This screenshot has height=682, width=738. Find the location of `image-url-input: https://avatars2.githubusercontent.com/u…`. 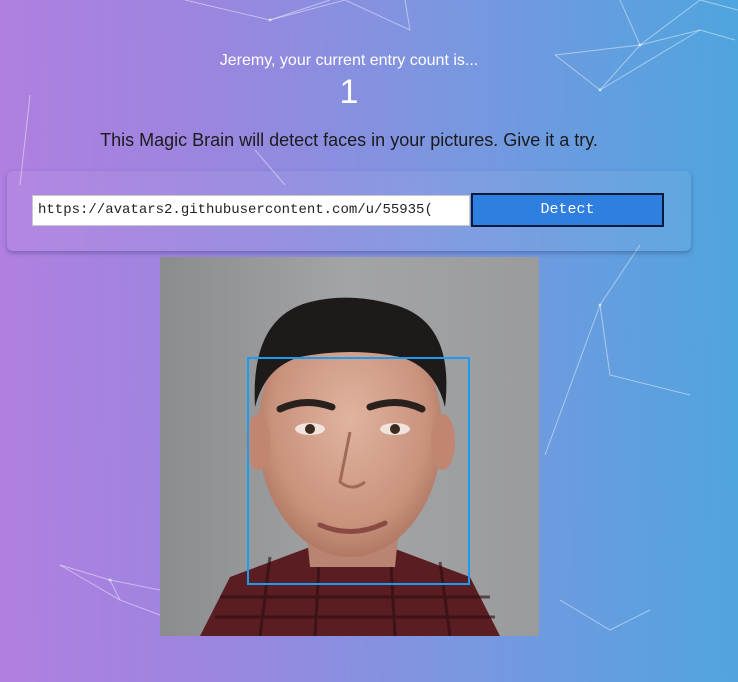

image-url-input: https://avatars2.githubusercontent.com/u… is located at coordinates (251, 210).